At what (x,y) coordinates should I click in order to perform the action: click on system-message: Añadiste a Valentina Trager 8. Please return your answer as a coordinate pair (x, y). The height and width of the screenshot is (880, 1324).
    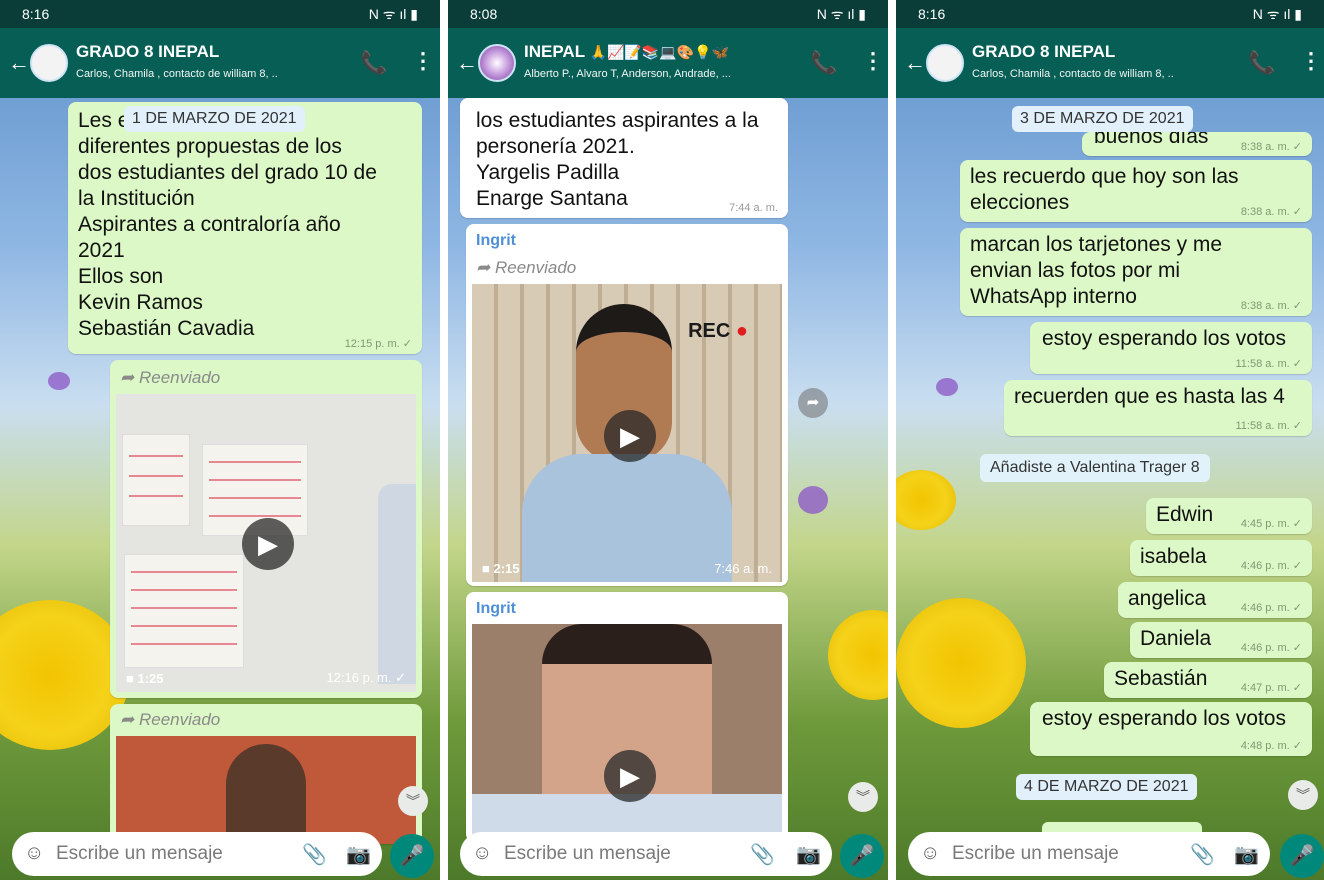
    Looking at the image, I should click on (1095, 468).